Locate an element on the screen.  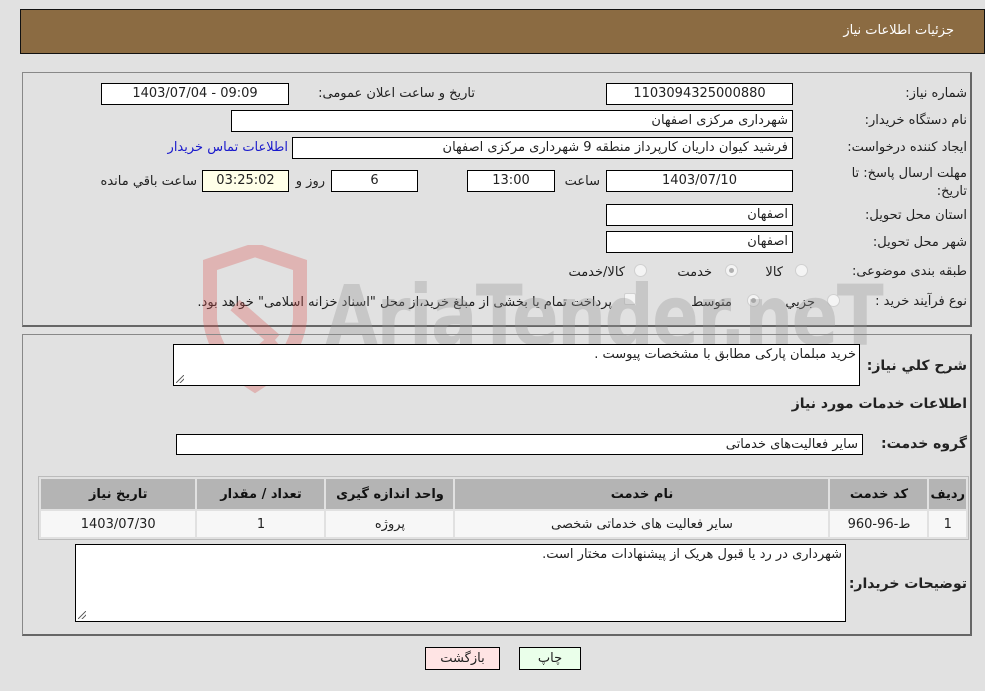
buyer-contact-link: اطلاعات تماس خریدار is located at coordinates (228, 147).